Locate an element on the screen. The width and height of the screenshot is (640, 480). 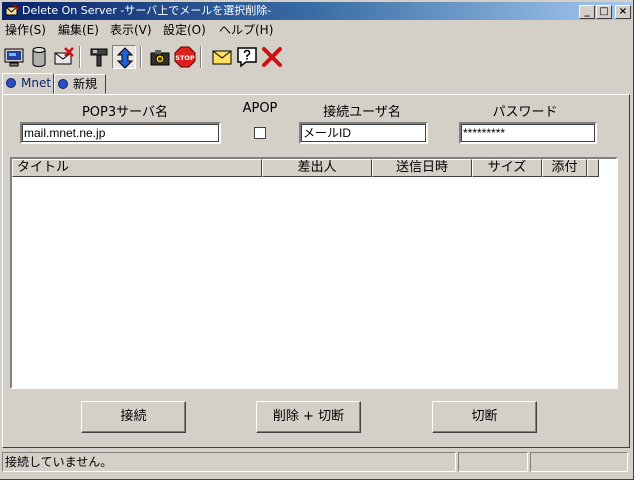
tab-mnet: Mnet is located at coordinates (28, 83).